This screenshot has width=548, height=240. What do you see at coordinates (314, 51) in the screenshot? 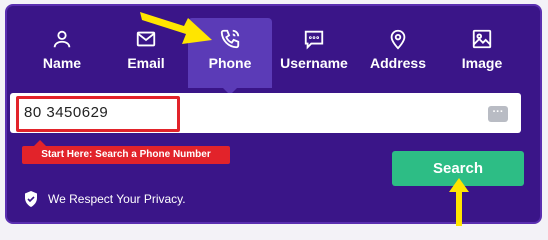
I see `tab-username: Username` at bounding box center [314, 51].